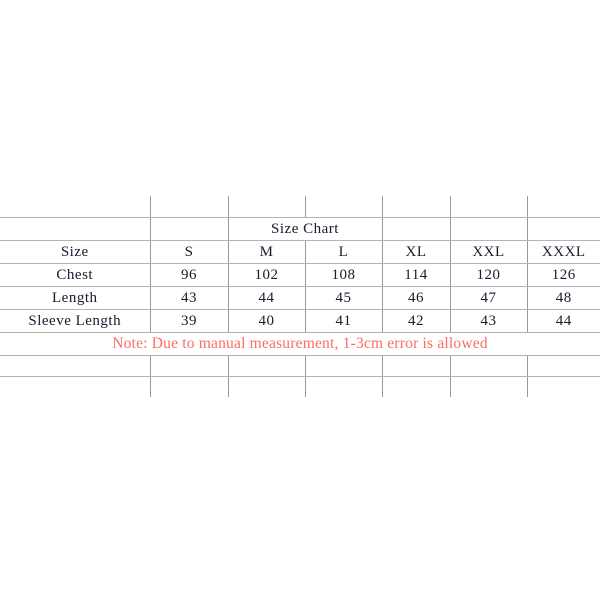 The height and width of the screenshot is (600, 600). What do you see at coordinates (488, 275) in the screenshot?
I see `cell-chest-xxl: 120` at bounding box center [488, 275].